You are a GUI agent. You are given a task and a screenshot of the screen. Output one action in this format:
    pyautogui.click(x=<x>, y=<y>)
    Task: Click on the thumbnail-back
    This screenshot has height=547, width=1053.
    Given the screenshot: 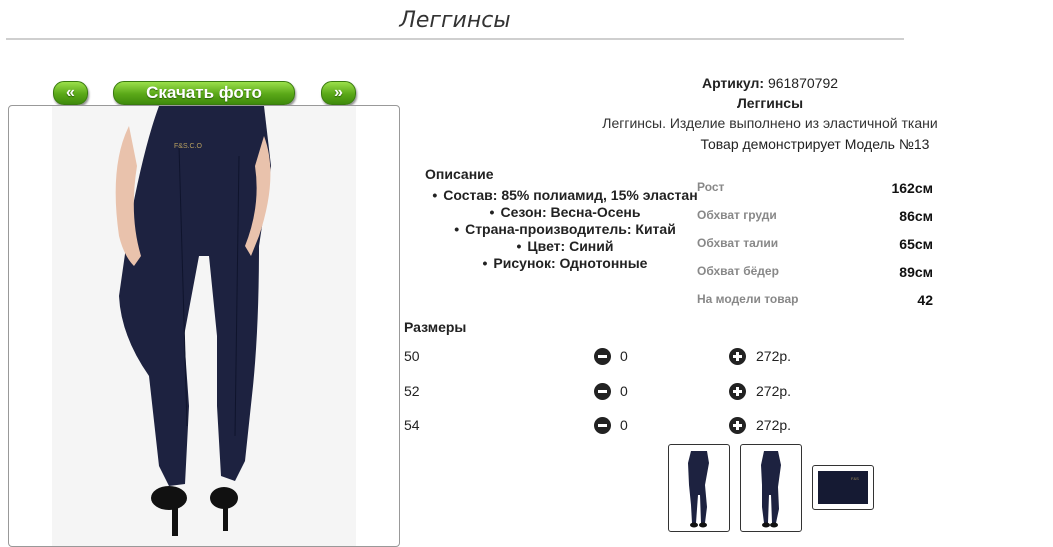 What is the action you would take?
    pyautogui.click(x=771, y=488)
    